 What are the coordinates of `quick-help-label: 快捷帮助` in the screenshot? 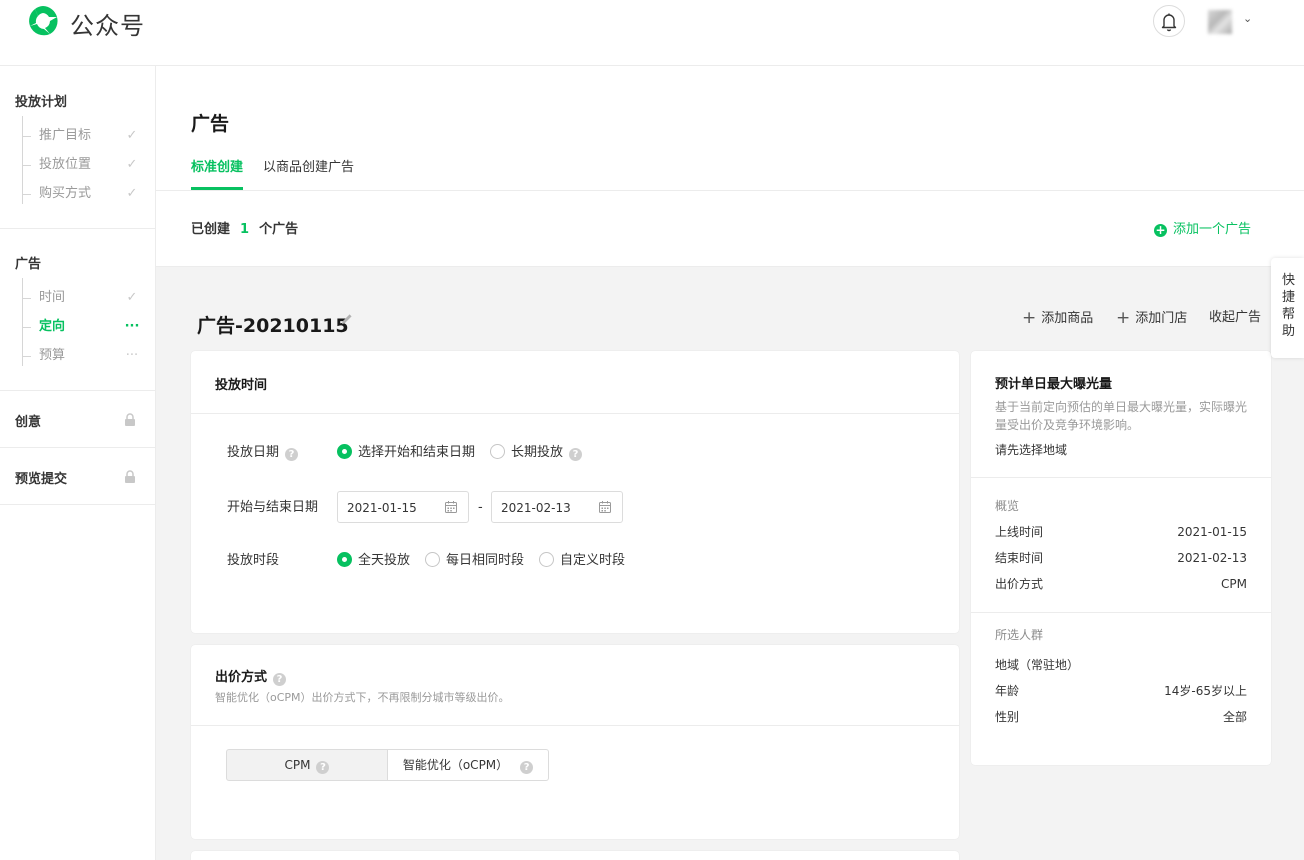 It's located at (1289, 306).